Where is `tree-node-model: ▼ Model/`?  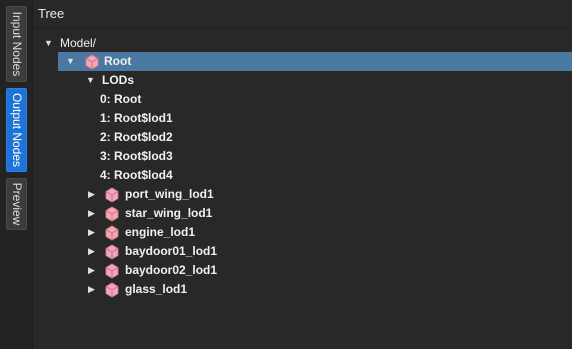
tree-node-model: ▼ Model/ is located at coordinates (192, 43).